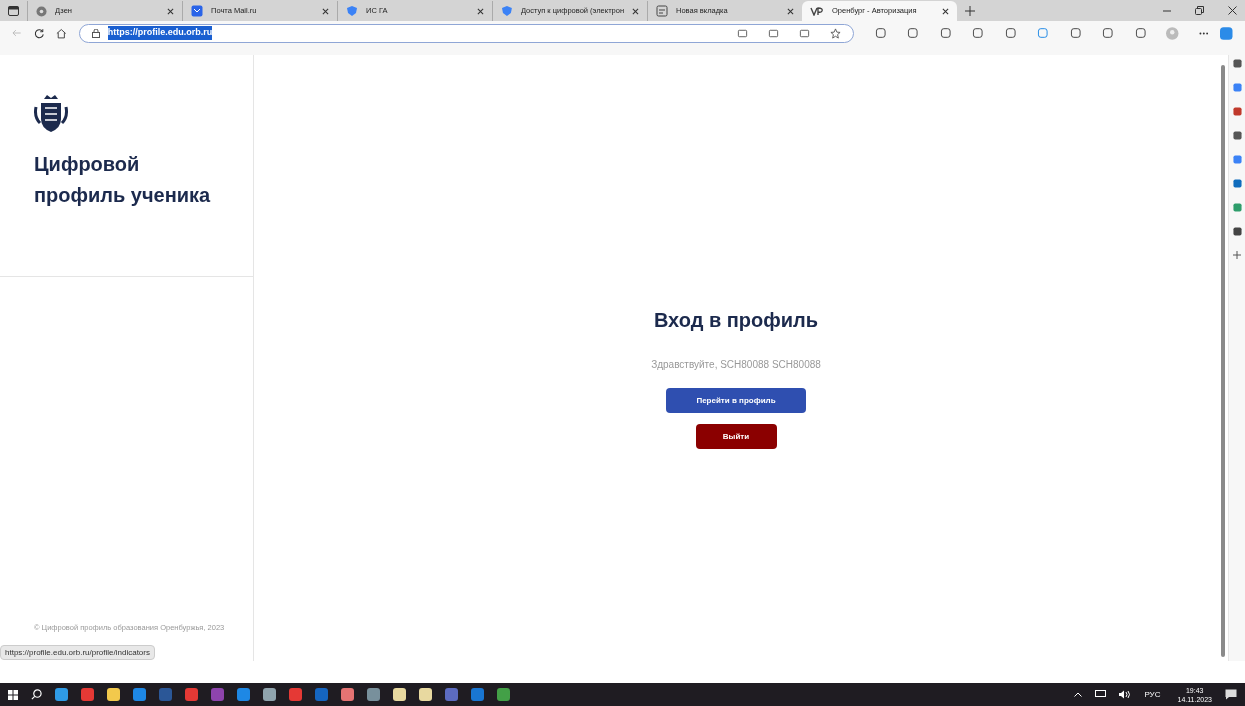 This screenshot has height=706, width=1245. I want to click on coat-of-arms-icon, so click(51, 114).